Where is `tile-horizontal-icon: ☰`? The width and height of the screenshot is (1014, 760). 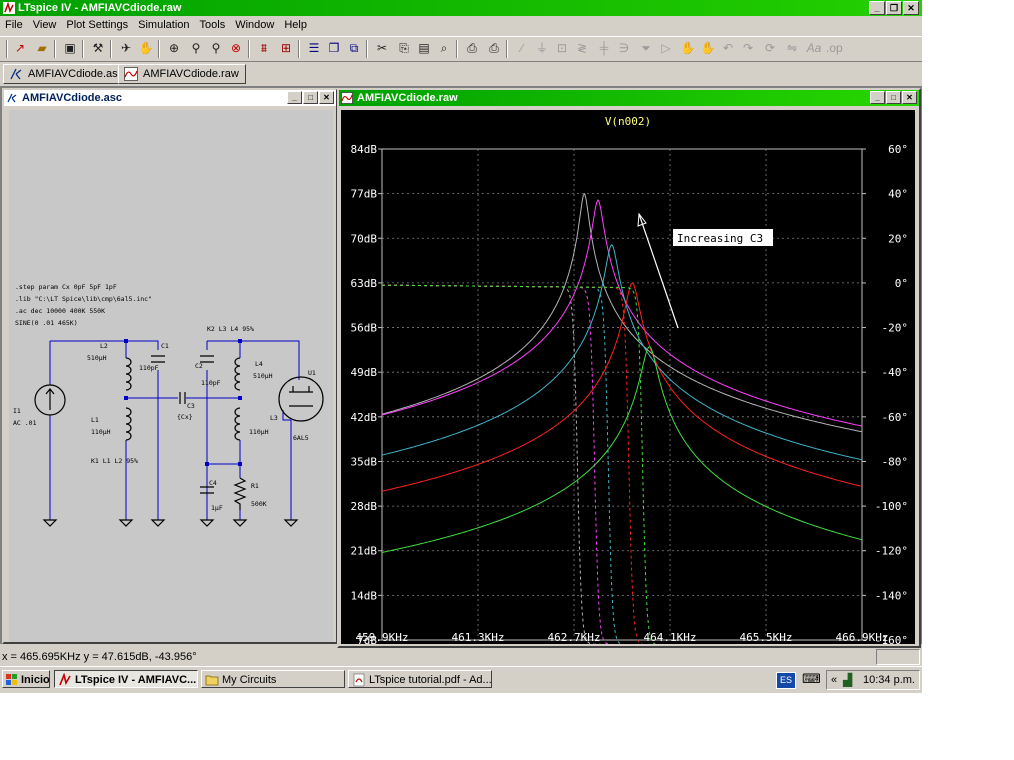
tile-horizontal-icon: ☰ is located at coordinates (314, 48).